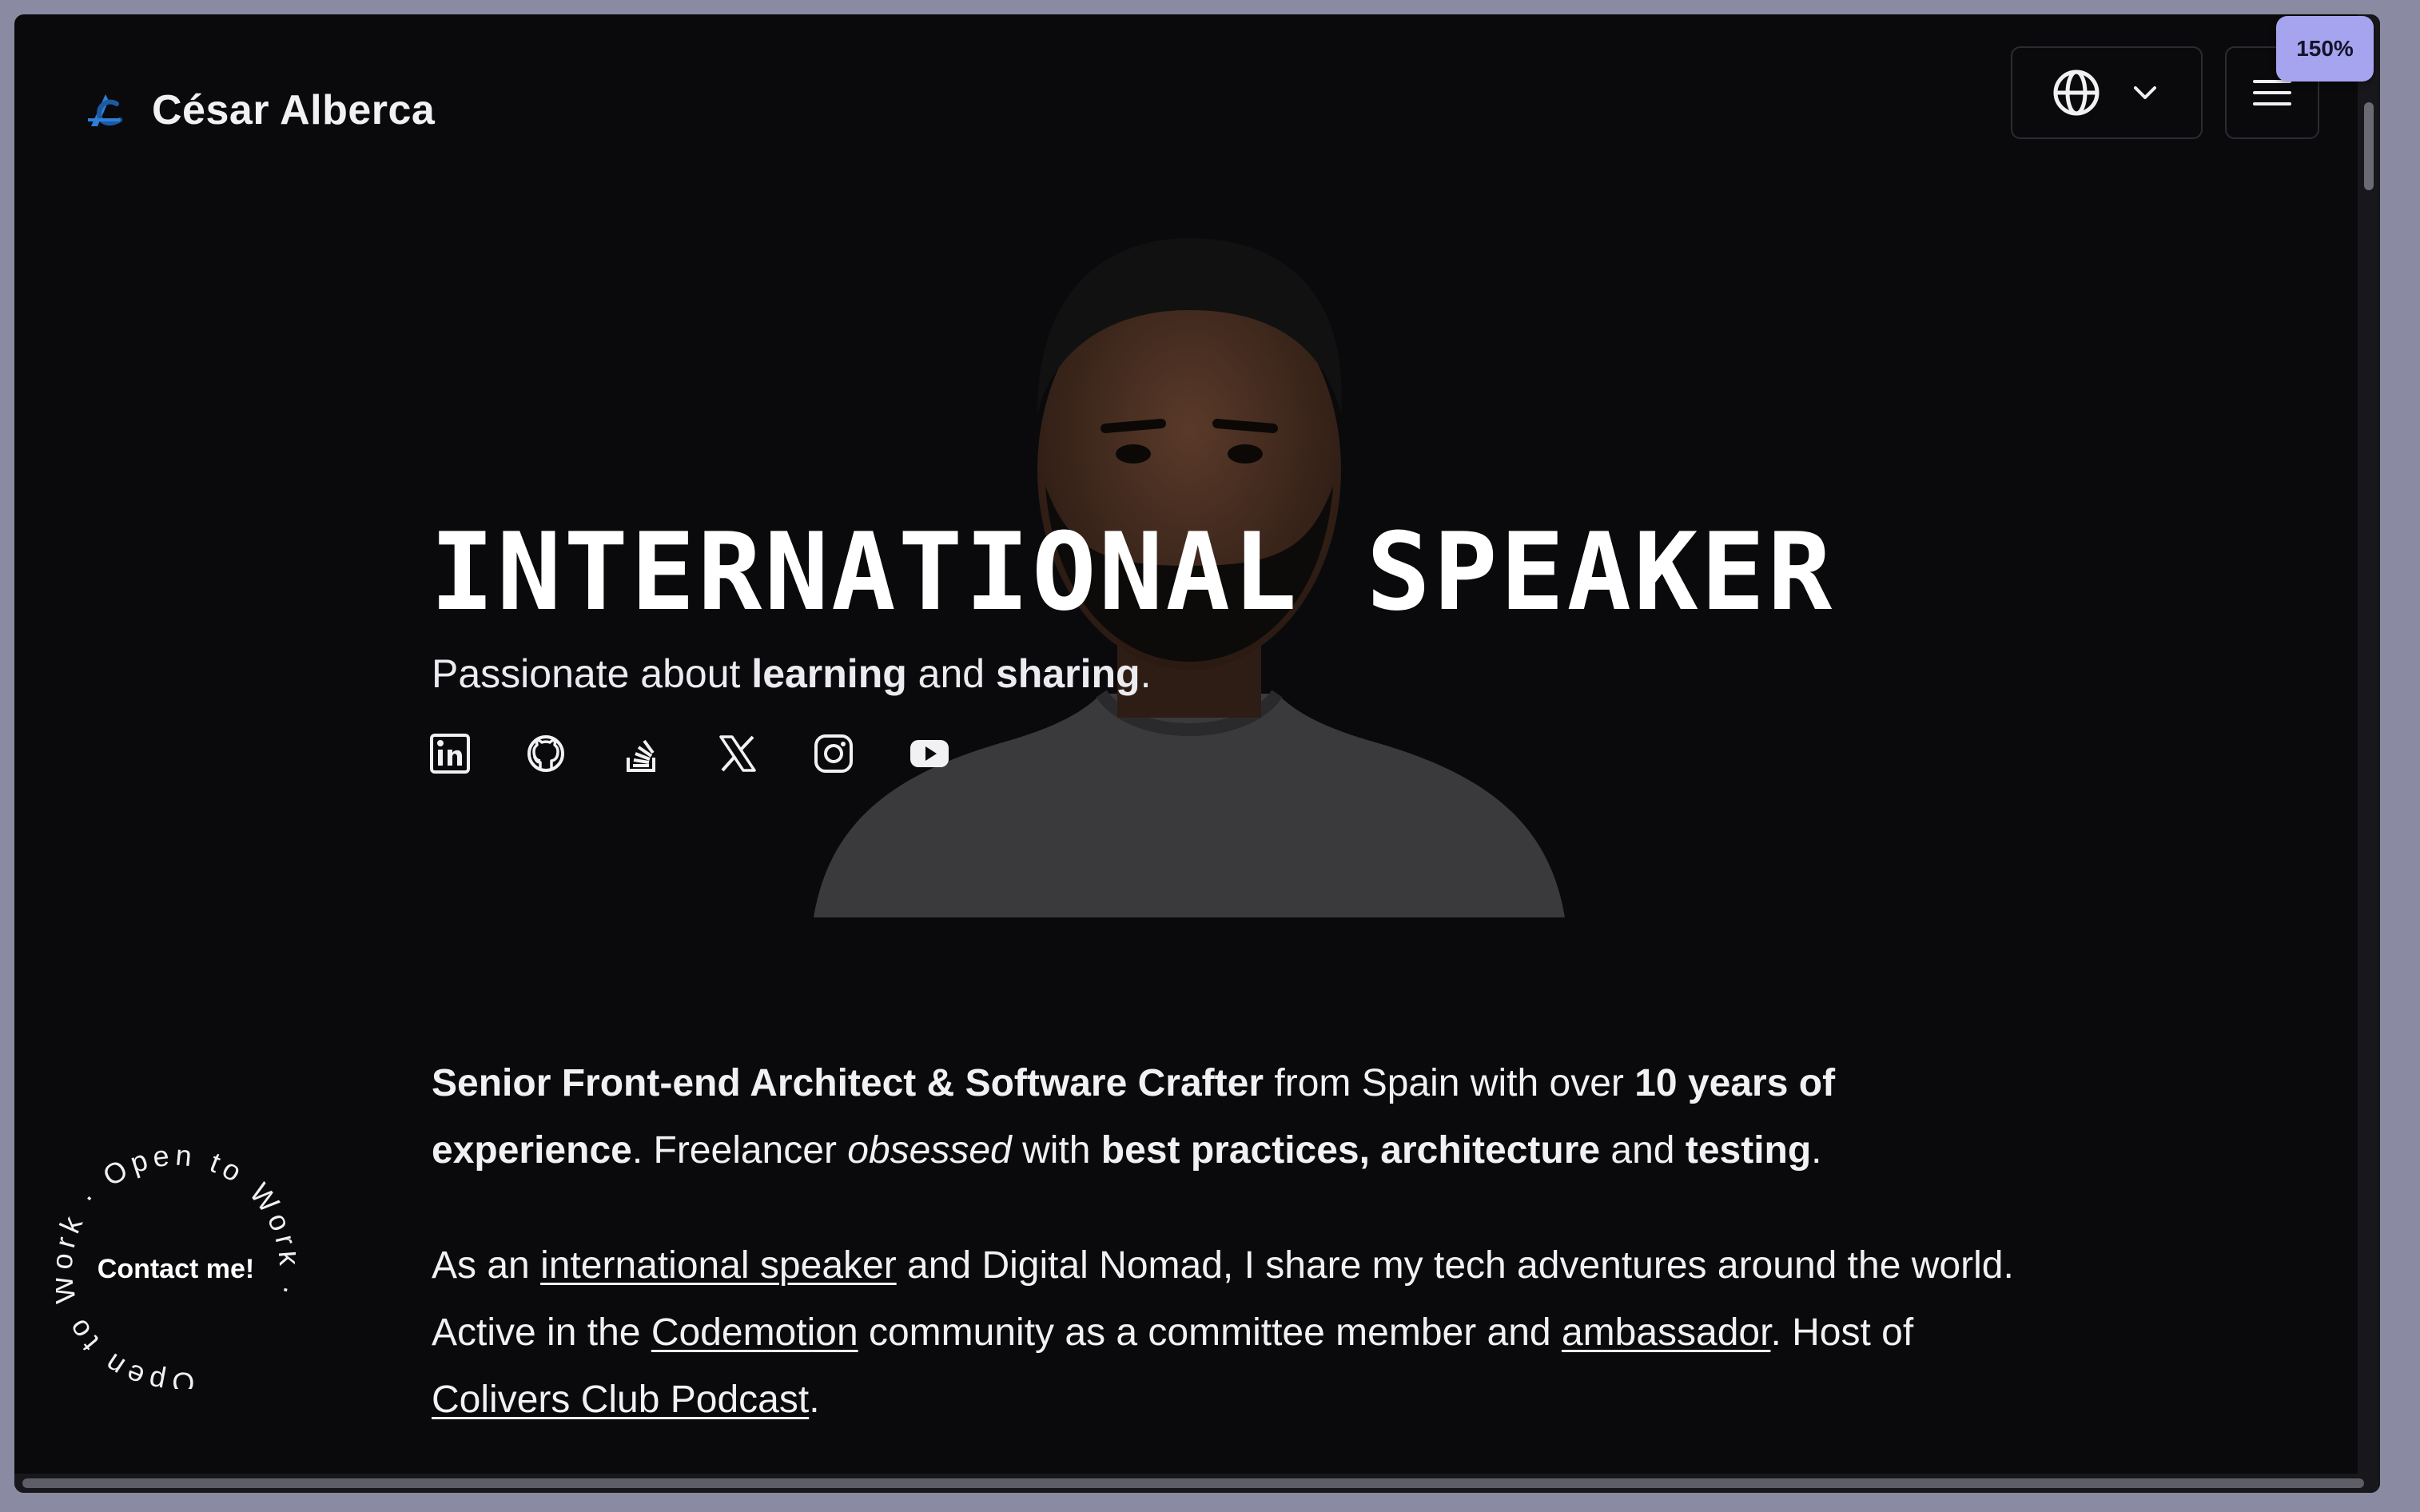  I want to click on hamburger-menu-icon, so click(2272, 92).